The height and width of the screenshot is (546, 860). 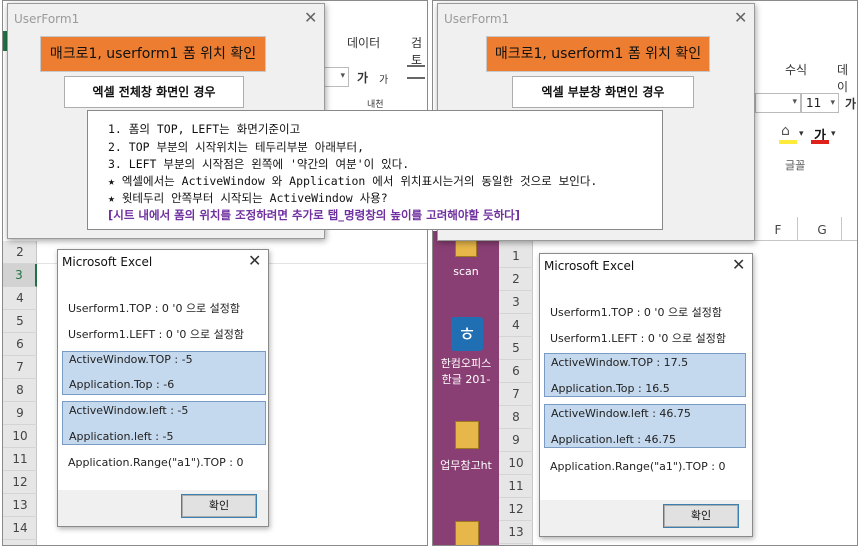 What do you see at coordinates (466, 363) in the screenshot?
I see `desktop-hancom-label: 한컴오피스` at bounding box center [466, 363].